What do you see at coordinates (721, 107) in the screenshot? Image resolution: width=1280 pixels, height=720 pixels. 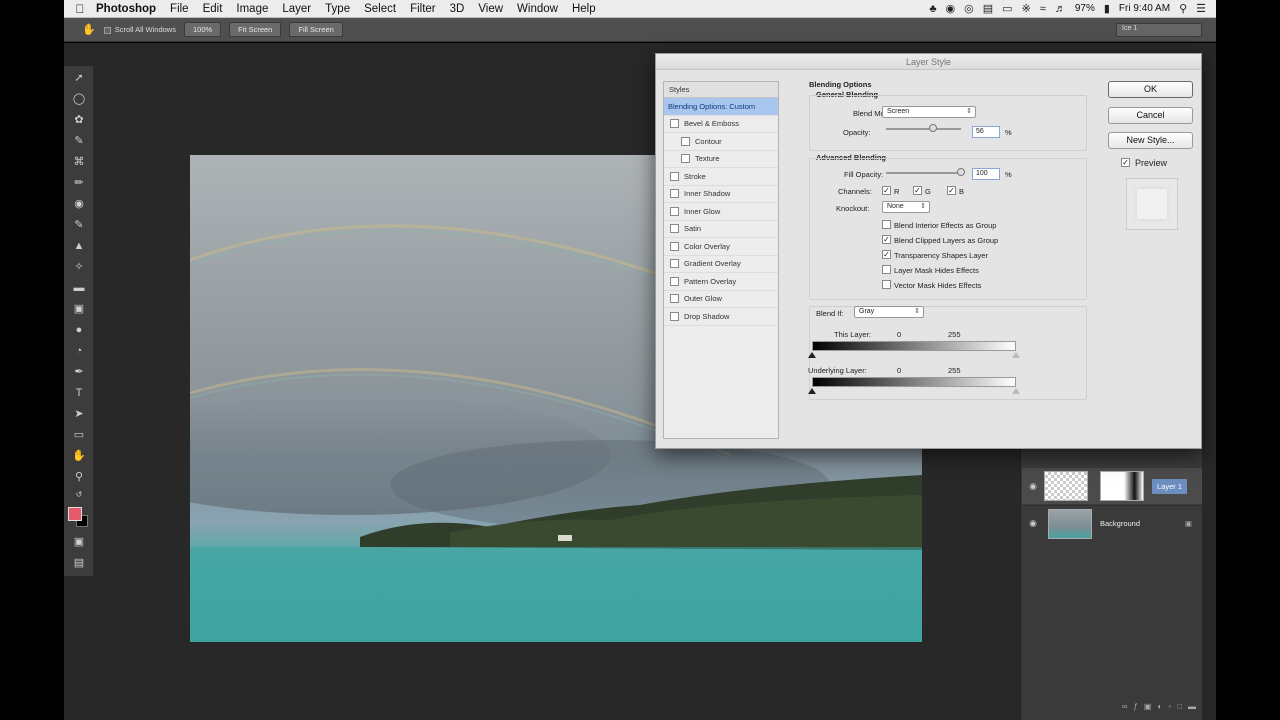 I see `style-item: Blending Options: Custom` at bounding box center [721, 107].